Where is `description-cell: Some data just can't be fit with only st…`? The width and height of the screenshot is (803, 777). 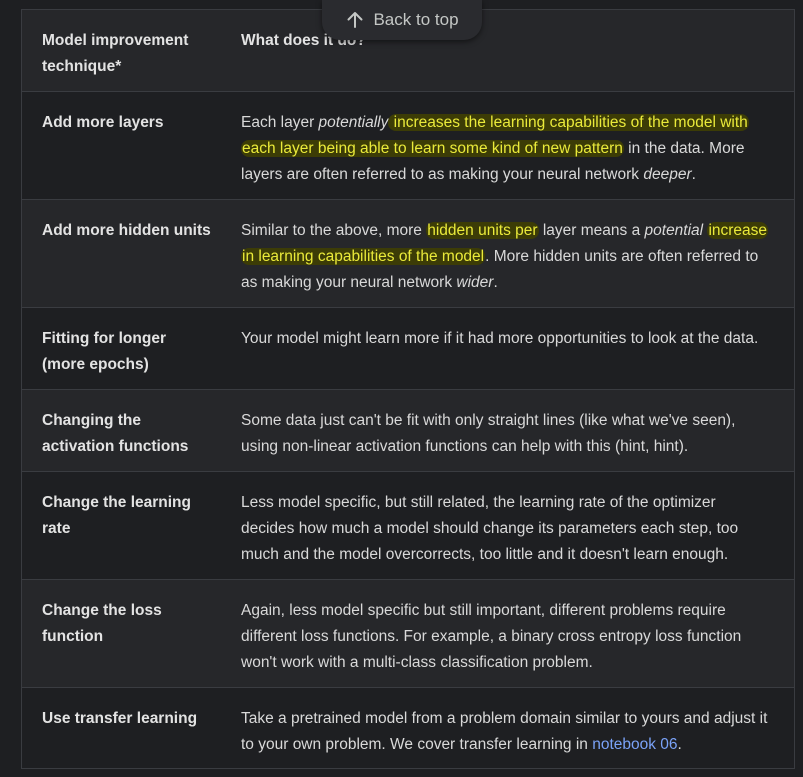
description-cell: Some data just can't be fit with only st… is located at coordinates (506, 434).